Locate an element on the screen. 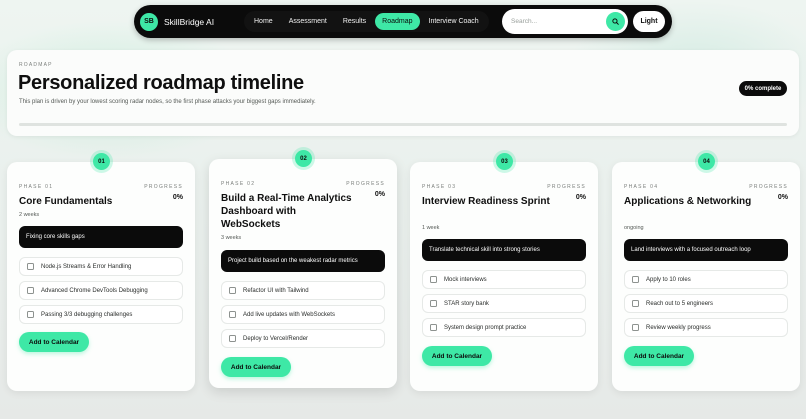 Image resolution: width=806 pixels, height=419 pixels. search-icon is located at coordinates (615, 21).